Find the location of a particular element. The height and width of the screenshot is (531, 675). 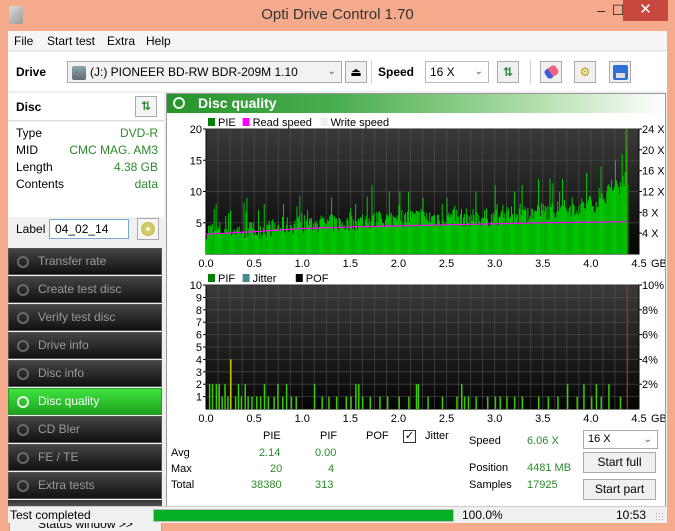

close-button: ✕ is located at coordinates (645, 10).